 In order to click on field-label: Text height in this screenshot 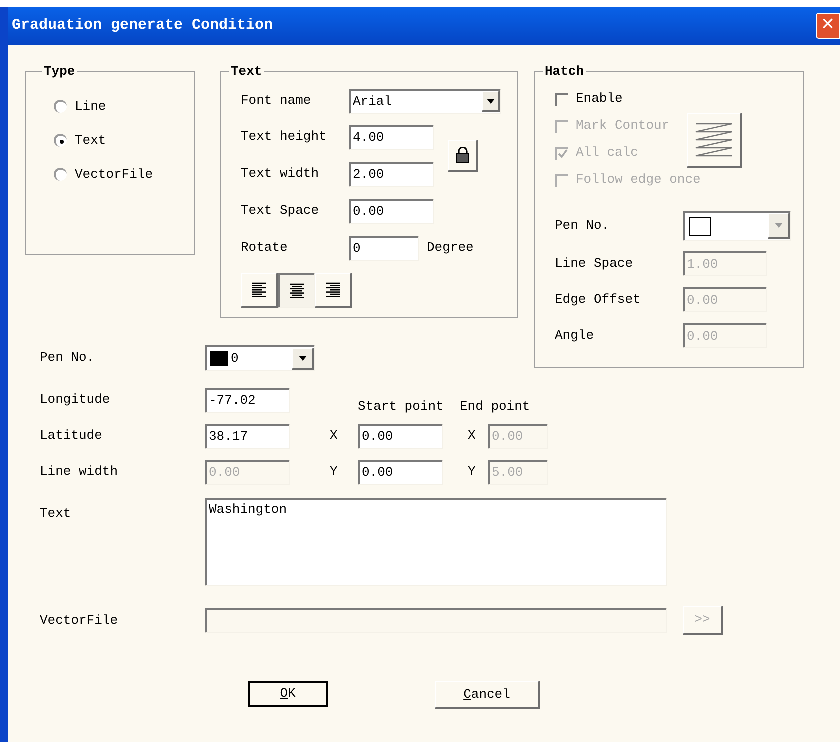, I will do `click(284, 137)`.